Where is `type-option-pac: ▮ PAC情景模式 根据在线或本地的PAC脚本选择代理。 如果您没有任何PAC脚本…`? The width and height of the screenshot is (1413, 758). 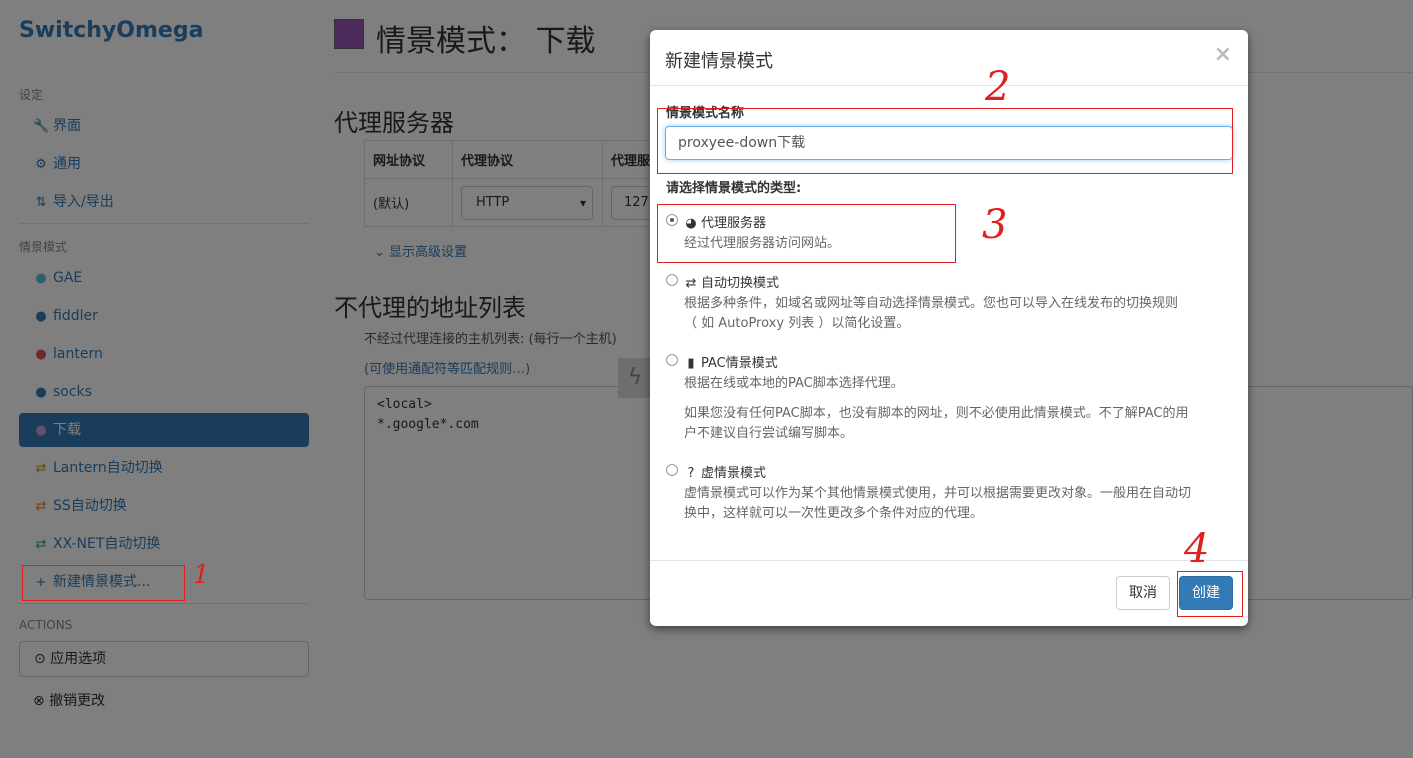 type-option-pac: ▮ PAC情景模式 根据在线或本地的PAC脚本选择代理。 如果您没有任何PAC脚本… is located at coordinates (951, 397).